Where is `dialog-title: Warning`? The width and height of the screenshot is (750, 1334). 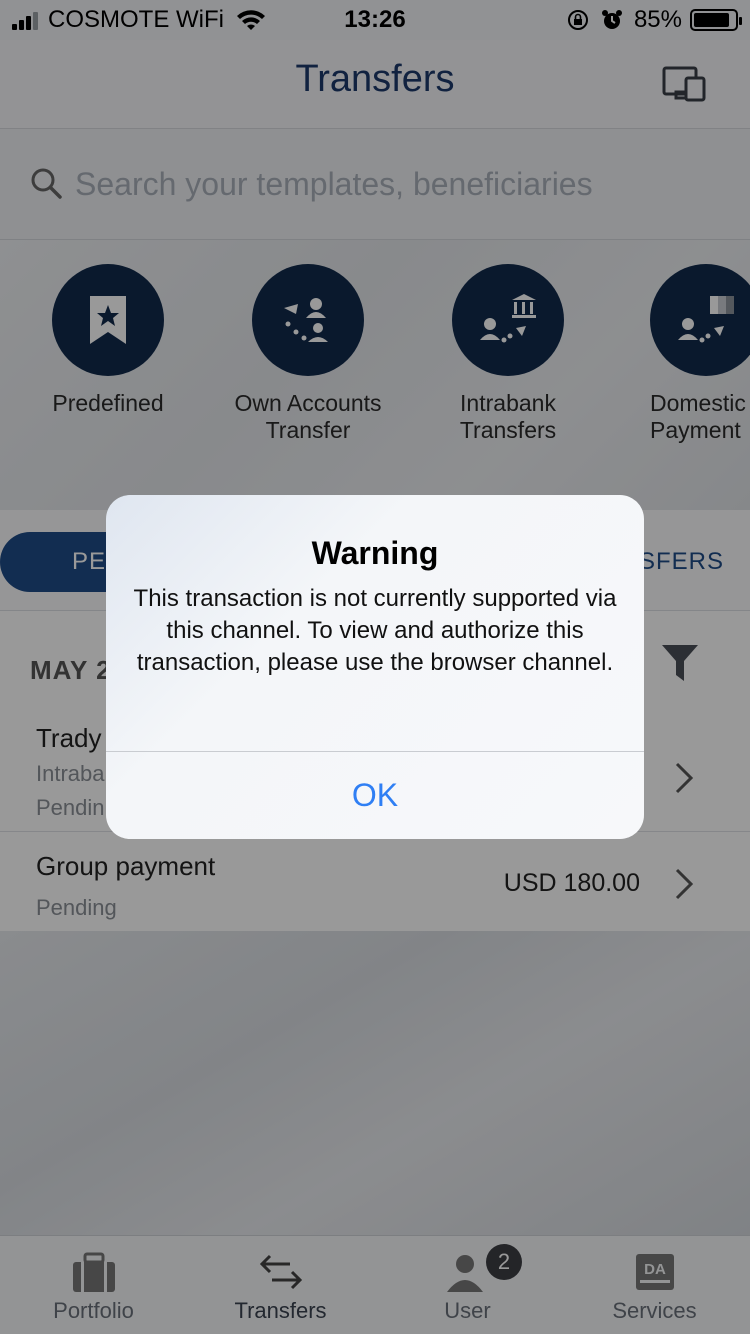 dialog-title: Warning is located at coordinates (375, 553).